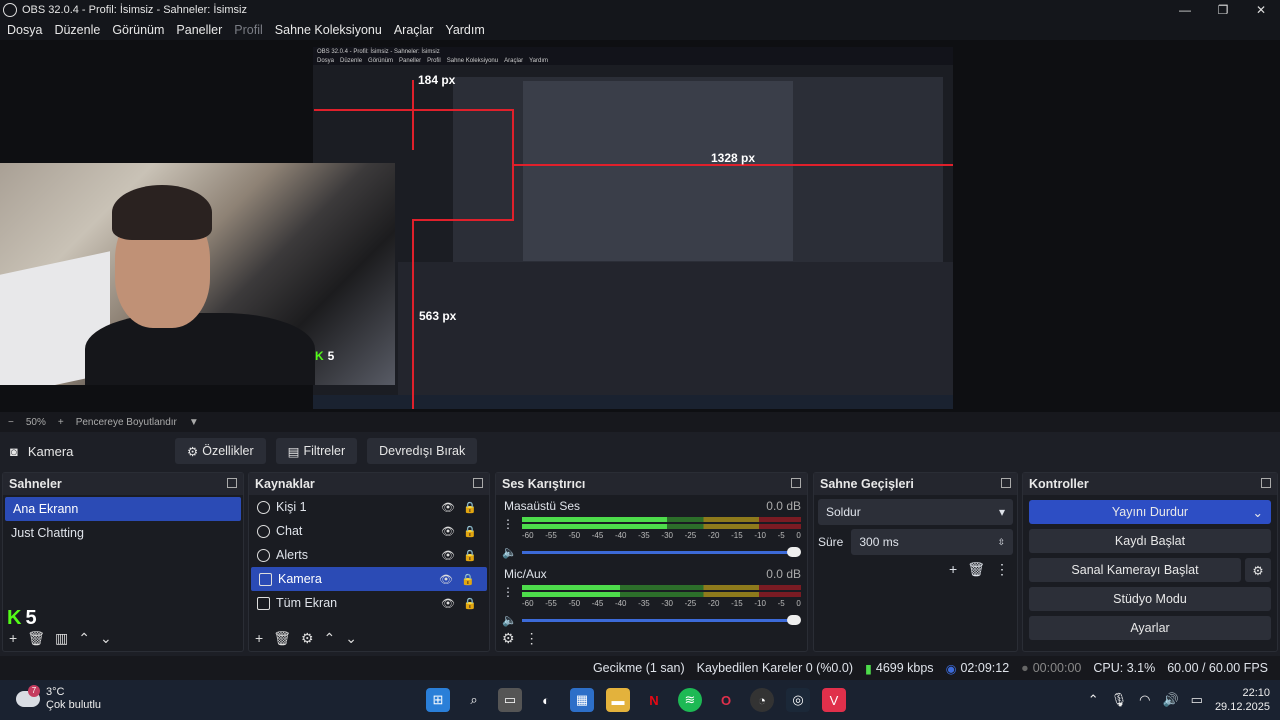 The width and height of the screenshot is (1280, 720). What do you see at coordinates (248, 30) in the screenshot?
I see `menu-profil: Profil` at bounding box center [248, 30].